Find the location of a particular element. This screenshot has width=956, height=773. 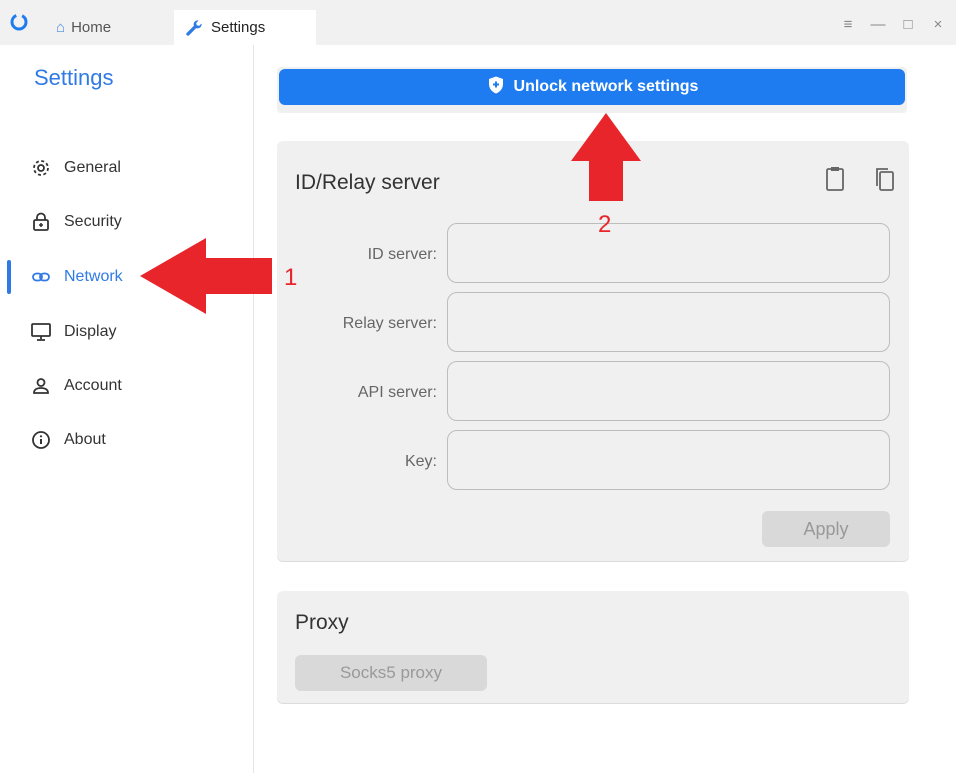

id-server-label: ID server: is located at coordinates (402, 254).